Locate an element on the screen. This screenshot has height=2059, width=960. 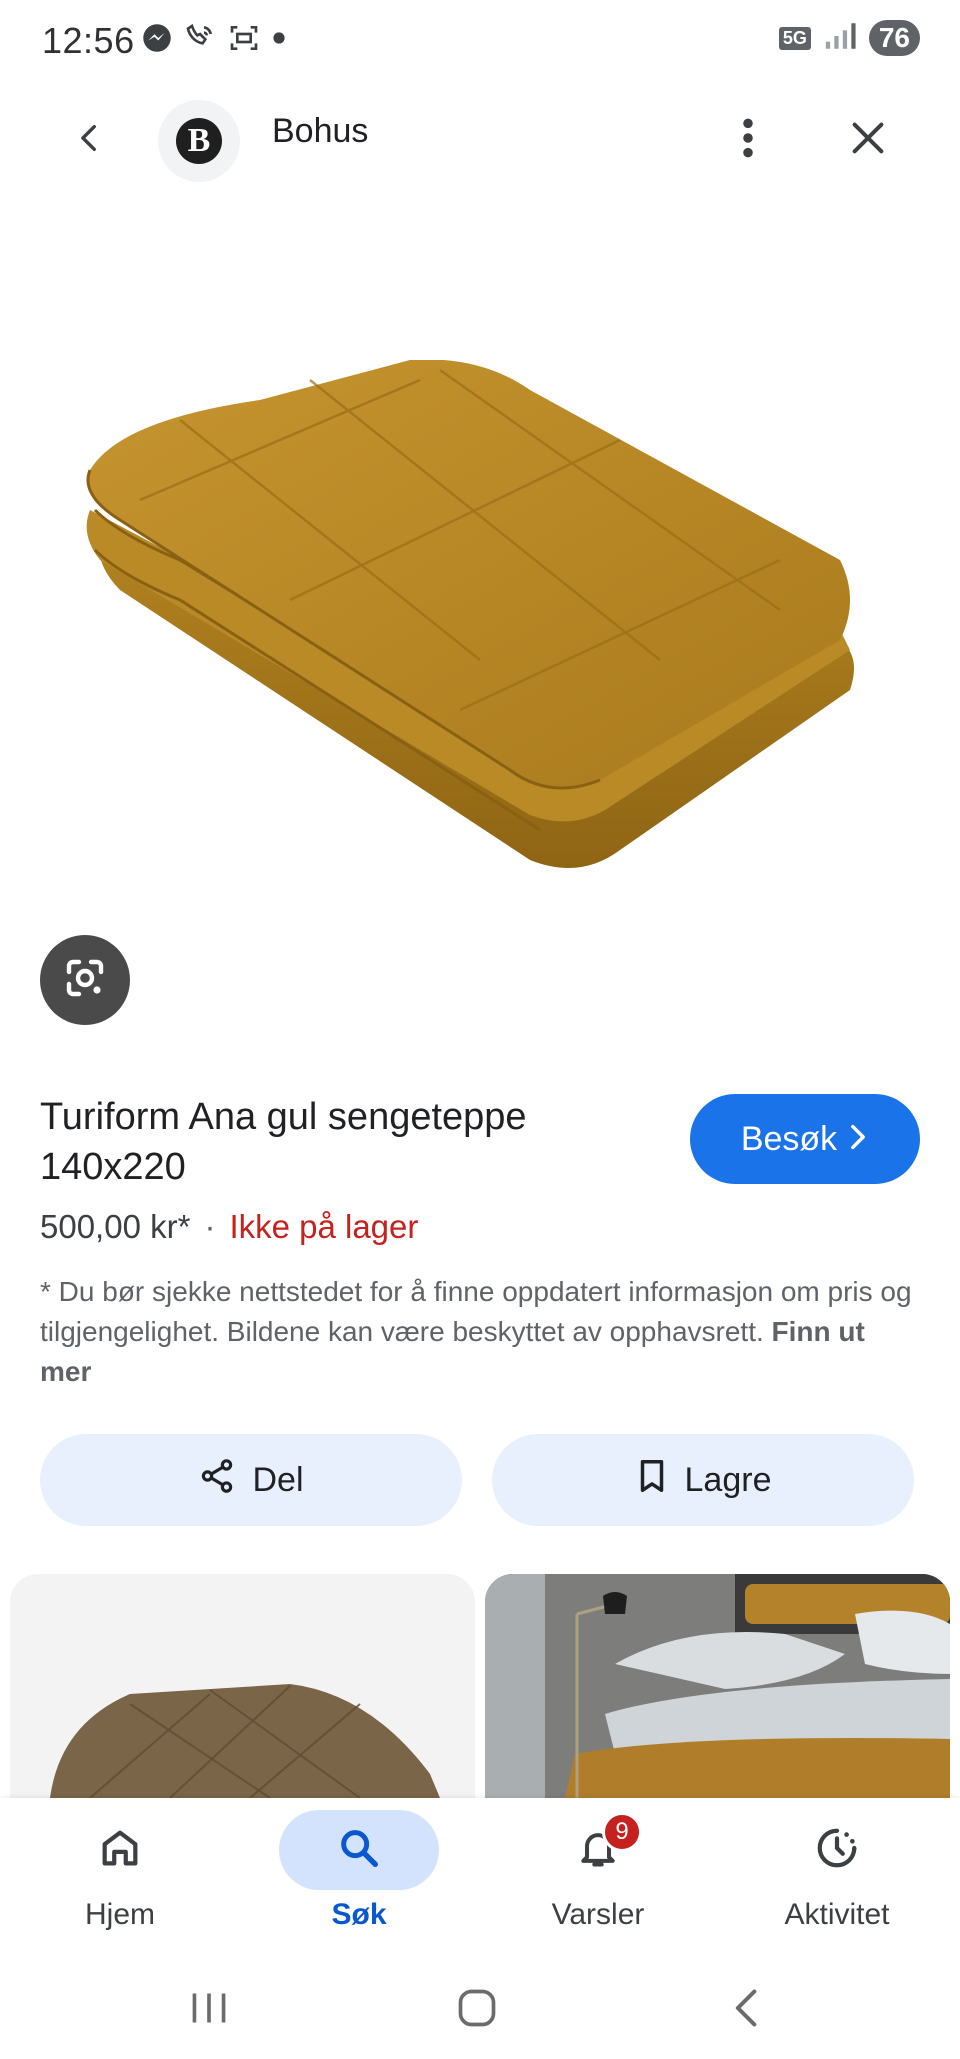
activity-icon is located at coordinates (837, 1850).